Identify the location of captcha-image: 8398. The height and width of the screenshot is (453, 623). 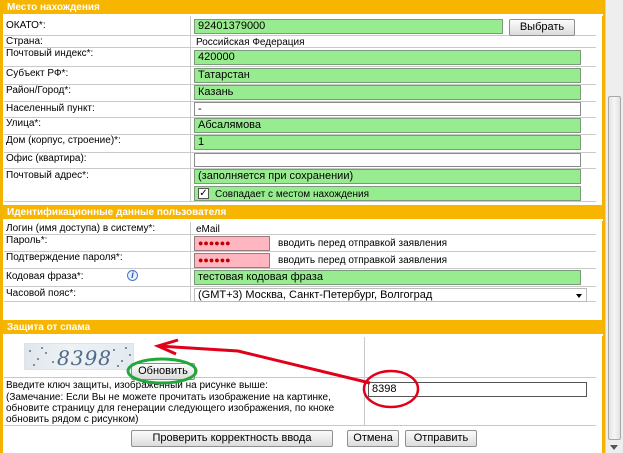
(79, 356).